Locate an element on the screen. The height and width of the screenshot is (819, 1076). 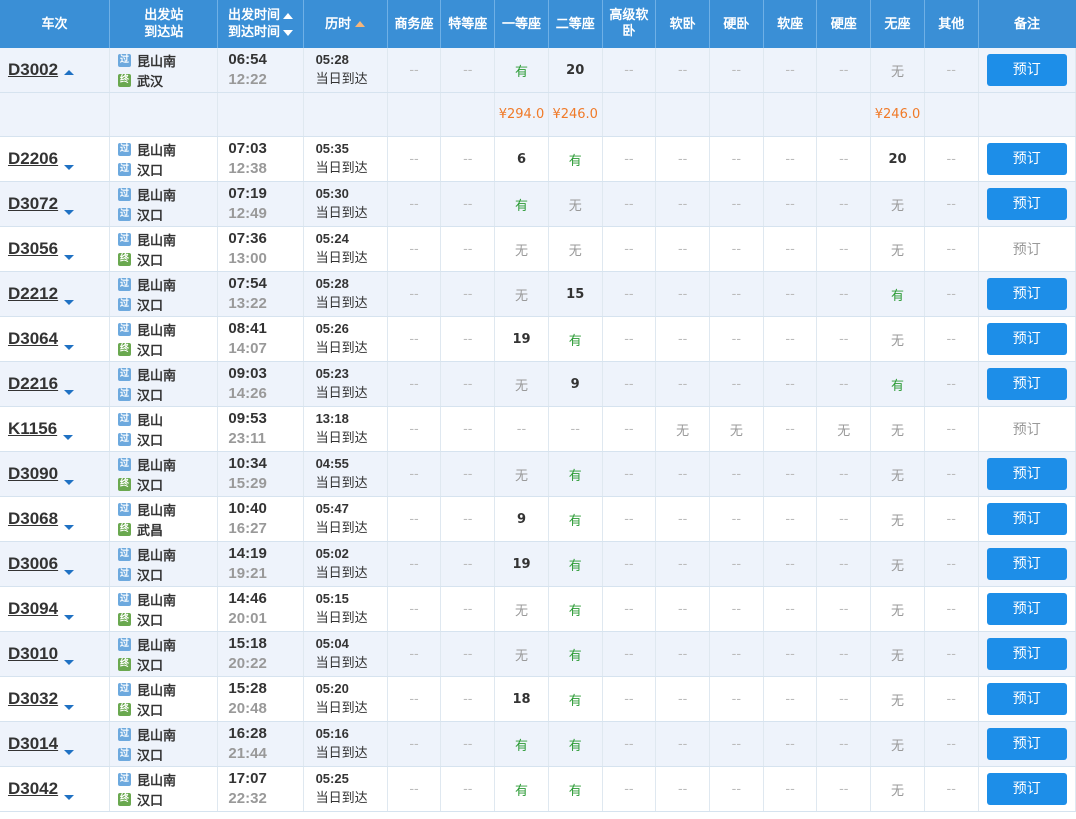
seat-hard-sleeper: 无 is located at coordinates (736, 429).